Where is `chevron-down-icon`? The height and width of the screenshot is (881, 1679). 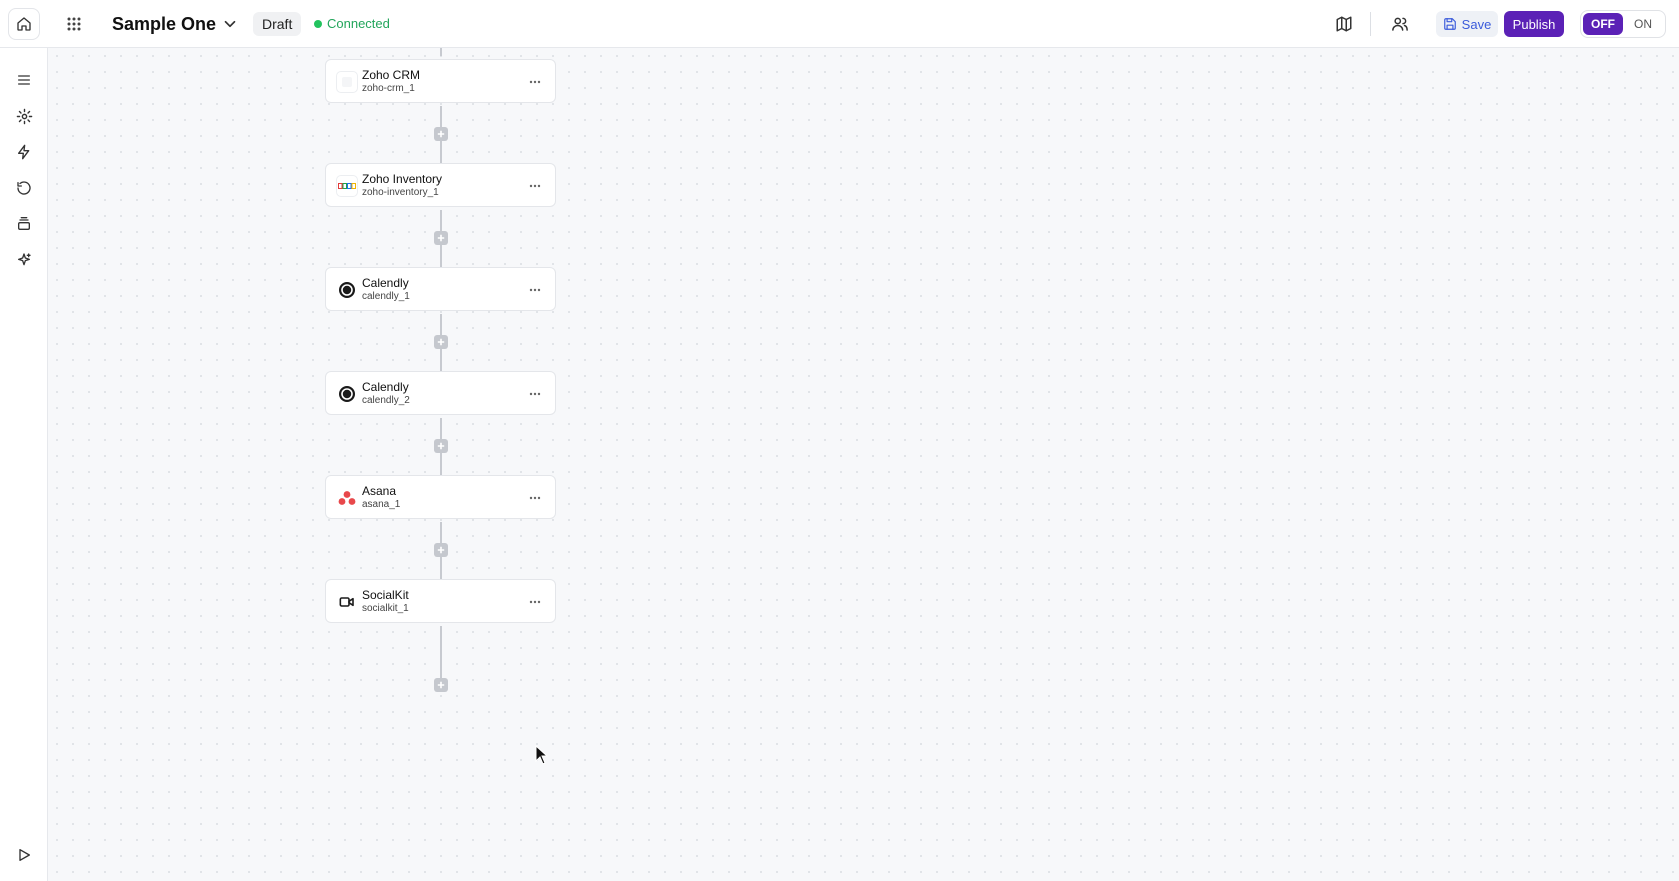
chevron-down-icon is located at coordinates (230, 24).